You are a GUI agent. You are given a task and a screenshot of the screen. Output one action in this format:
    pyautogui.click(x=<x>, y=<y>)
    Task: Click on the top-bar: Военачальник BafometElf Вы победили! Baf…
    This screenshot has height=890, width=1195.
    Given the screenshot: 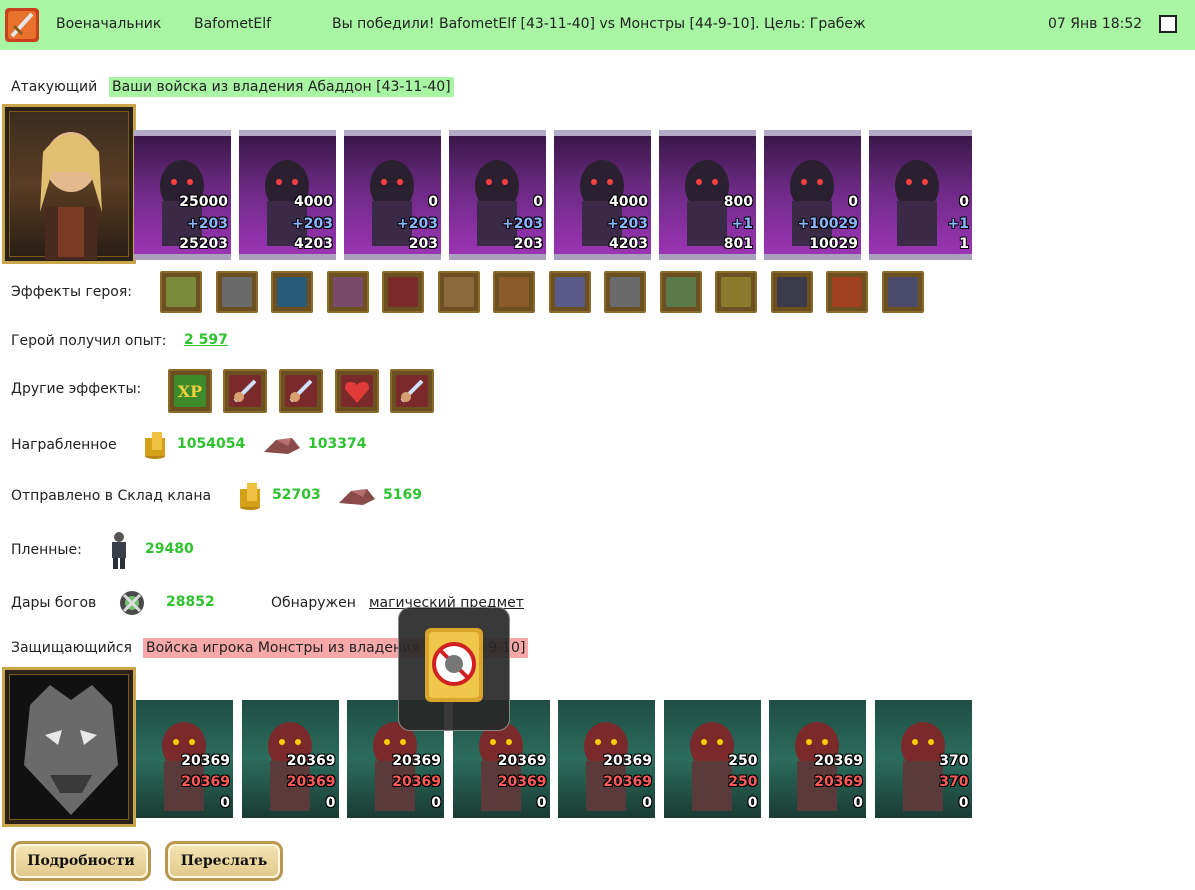 What is the action you would take?
    pyautogui.click(x=597, y=25)
    